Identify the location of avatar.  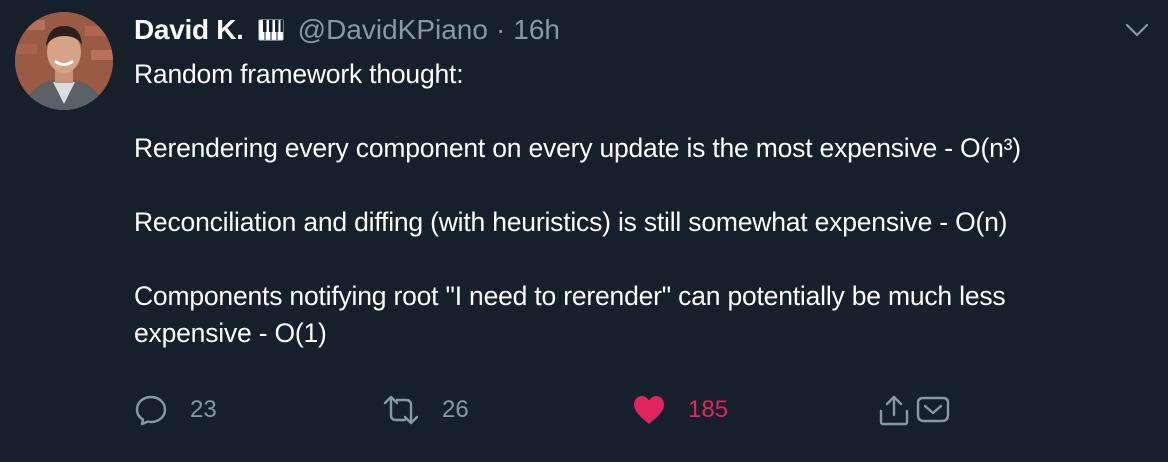
(64, 61).